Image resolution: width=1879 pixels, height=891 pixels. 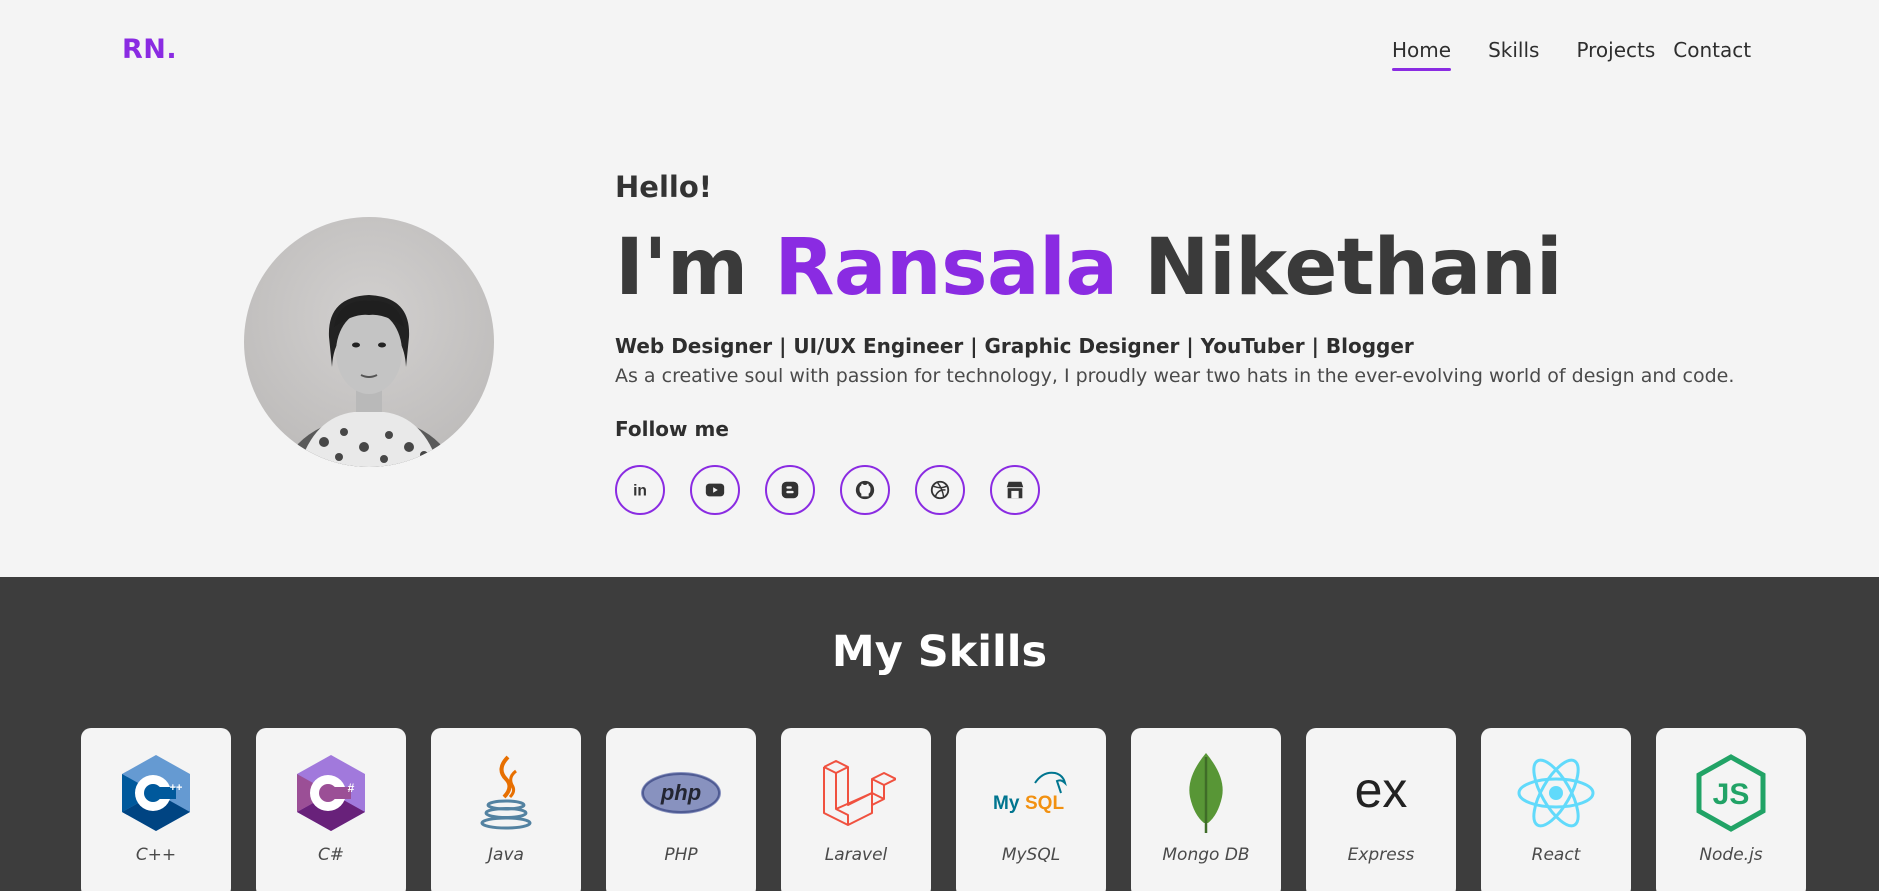 I want to click on skills-title: My Skills, so click(x=939, y=652).